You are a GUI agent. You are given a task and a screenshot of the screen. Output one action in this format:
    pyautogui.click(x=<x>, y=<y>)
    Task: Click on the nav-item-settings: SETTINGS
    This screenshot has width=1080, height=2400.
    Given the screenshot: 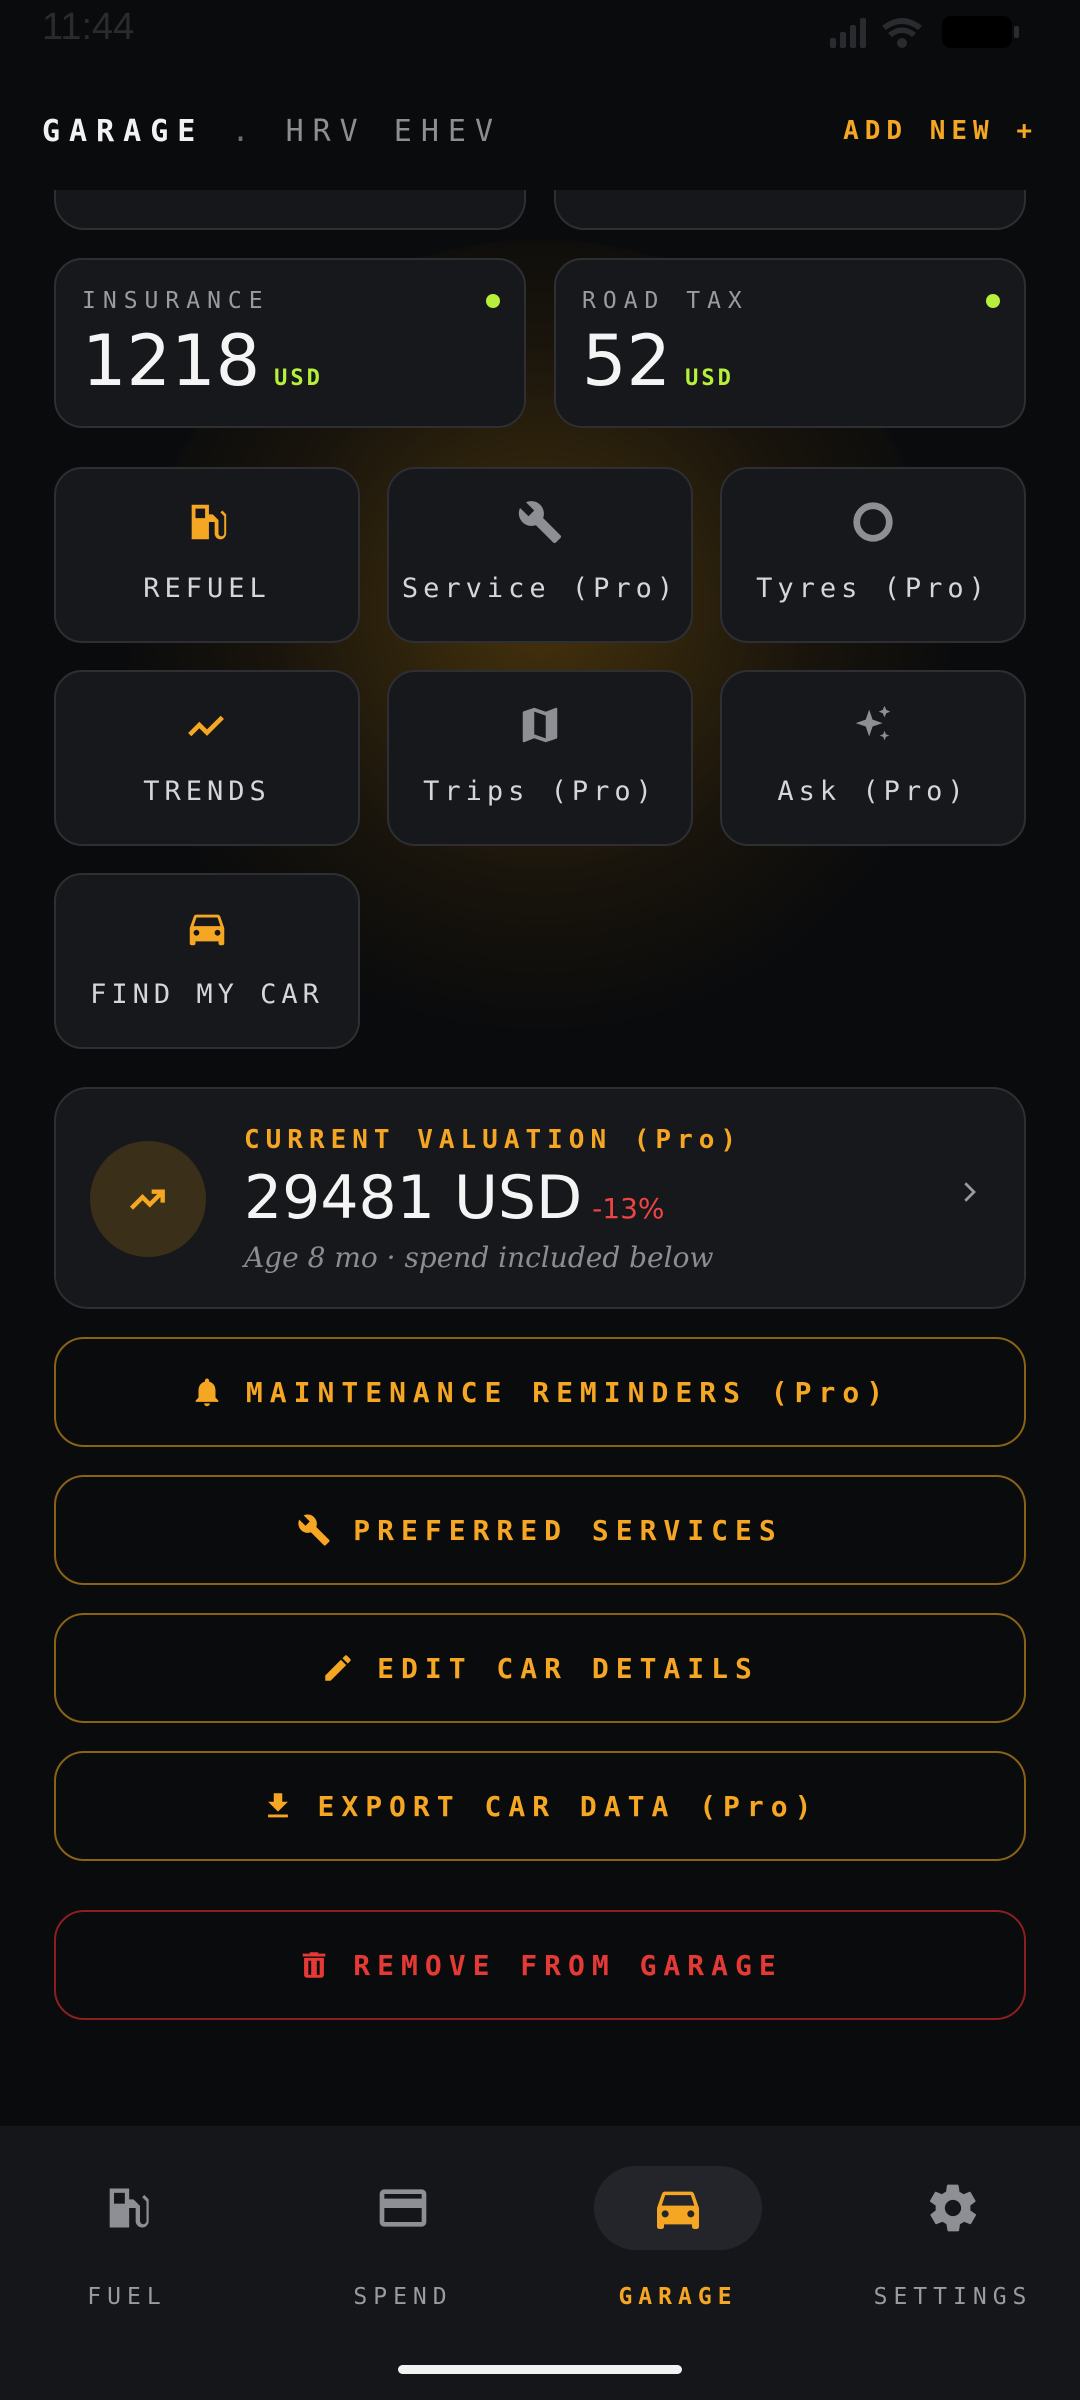 What is the action you would take?
    pyautogui.click(x=953, y=2246)
    